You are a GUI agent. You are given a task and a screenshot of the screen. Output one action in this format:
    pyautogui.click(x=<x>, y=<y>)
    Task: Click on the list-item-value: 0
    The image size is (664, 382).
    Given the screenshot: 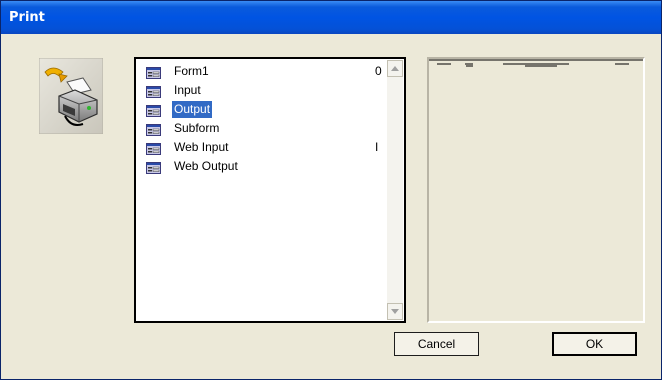 What is the action you would take?
    pyautogui.click(x=378, y=71)
    